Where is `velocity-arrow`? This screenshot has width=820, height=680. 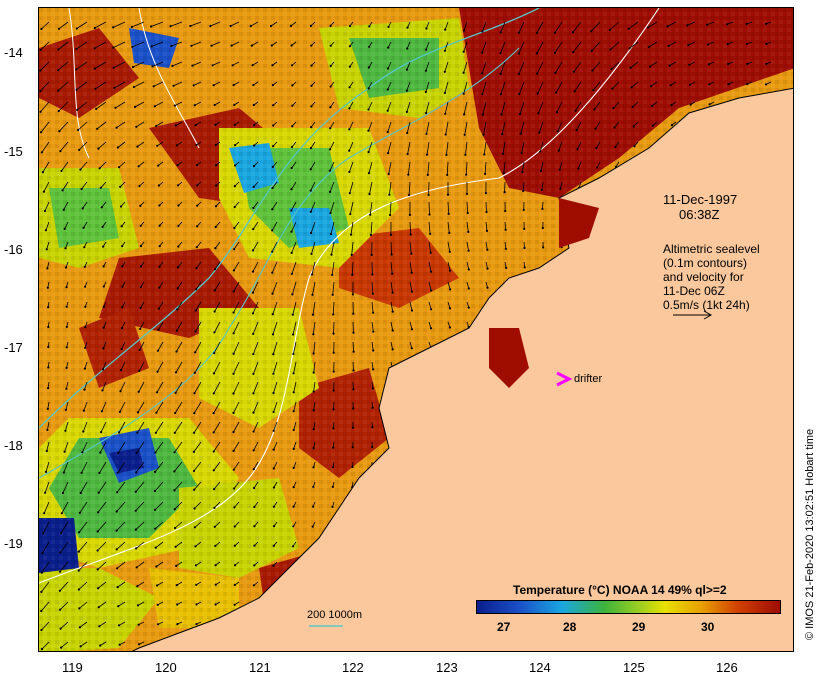 velocity-arrow is located at coordinates (334, 327).